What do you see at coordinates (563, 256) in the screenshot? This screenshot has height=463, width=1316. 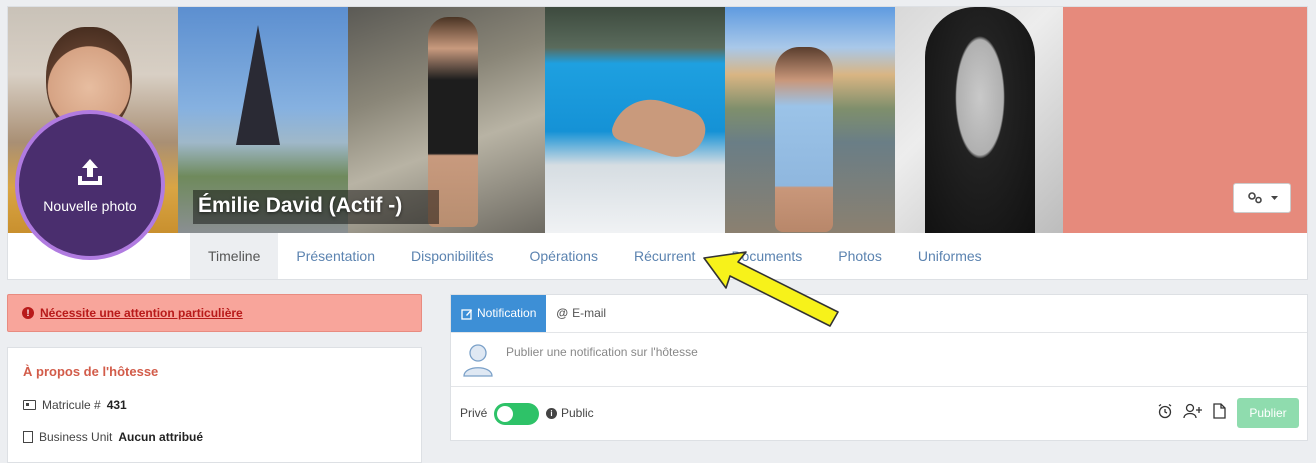 I see `tab-operations: Opérations` at bounding box center [563, 256].